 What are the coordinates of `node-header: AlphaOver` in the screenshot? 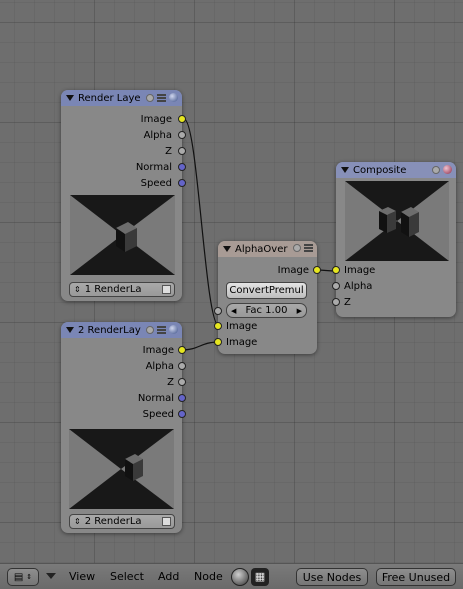 It's located at (267, 249).